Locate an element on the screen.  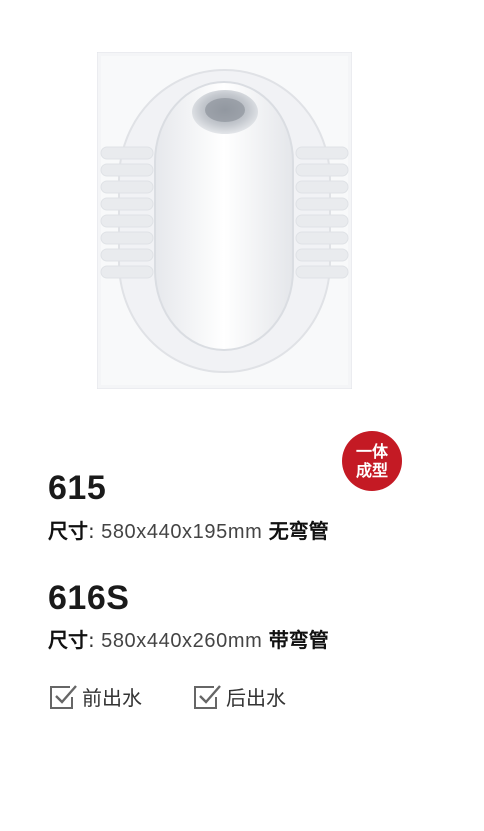
option-front-outlet: 前出水 is located at coordinates (95, 696).